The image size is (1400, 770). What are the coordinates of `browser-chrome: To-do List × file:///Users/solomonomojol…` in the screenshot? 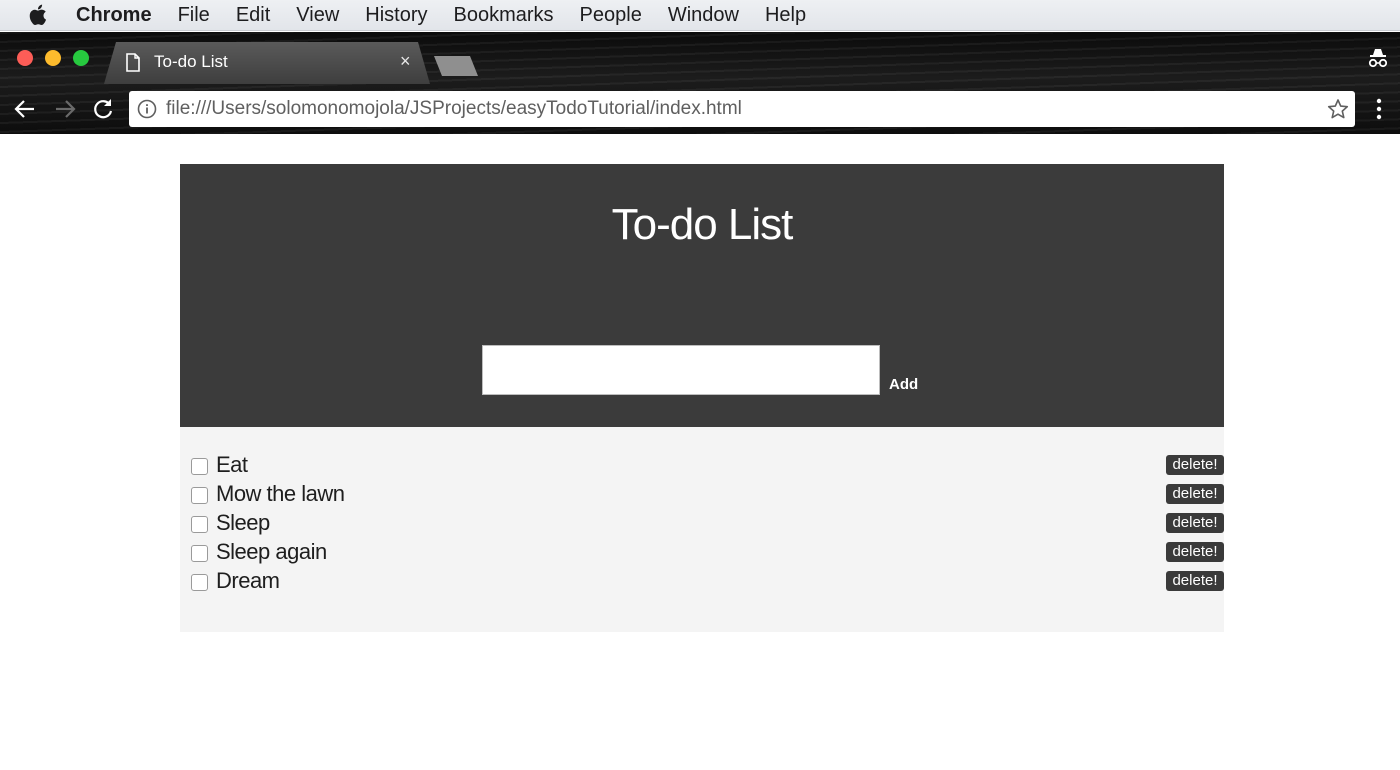 It's located at (700, 83).